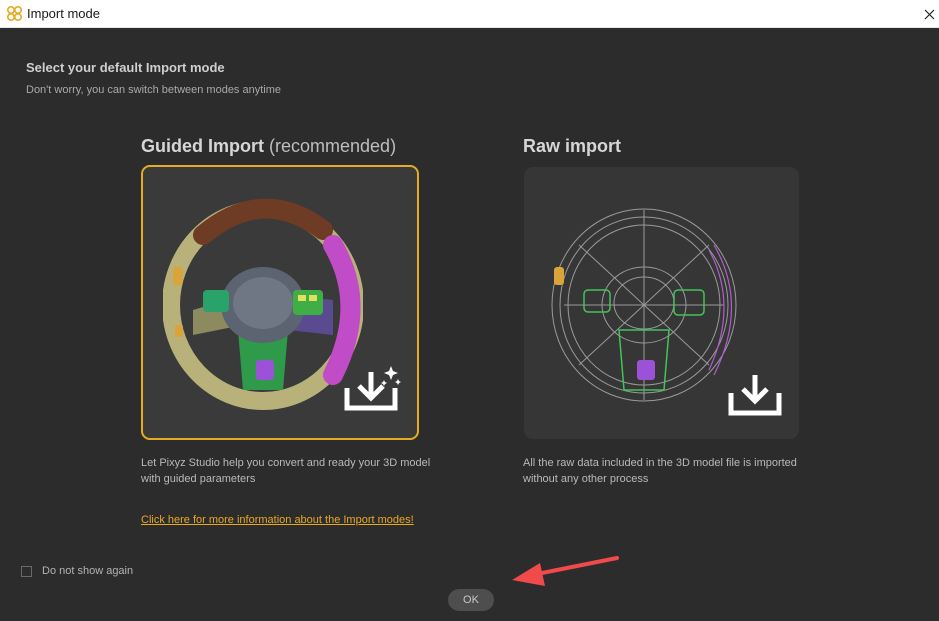  I want to click on guided-import-title-text: Guided Import, so click(202, 146).